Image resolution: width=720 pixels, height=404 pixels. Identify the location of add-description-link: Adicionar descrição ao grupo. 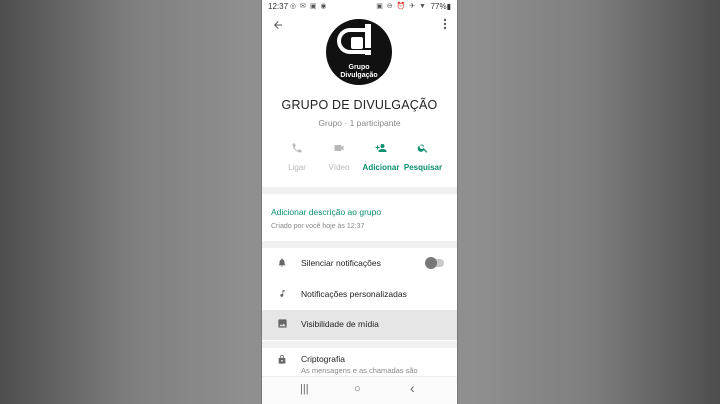
(326, 212).